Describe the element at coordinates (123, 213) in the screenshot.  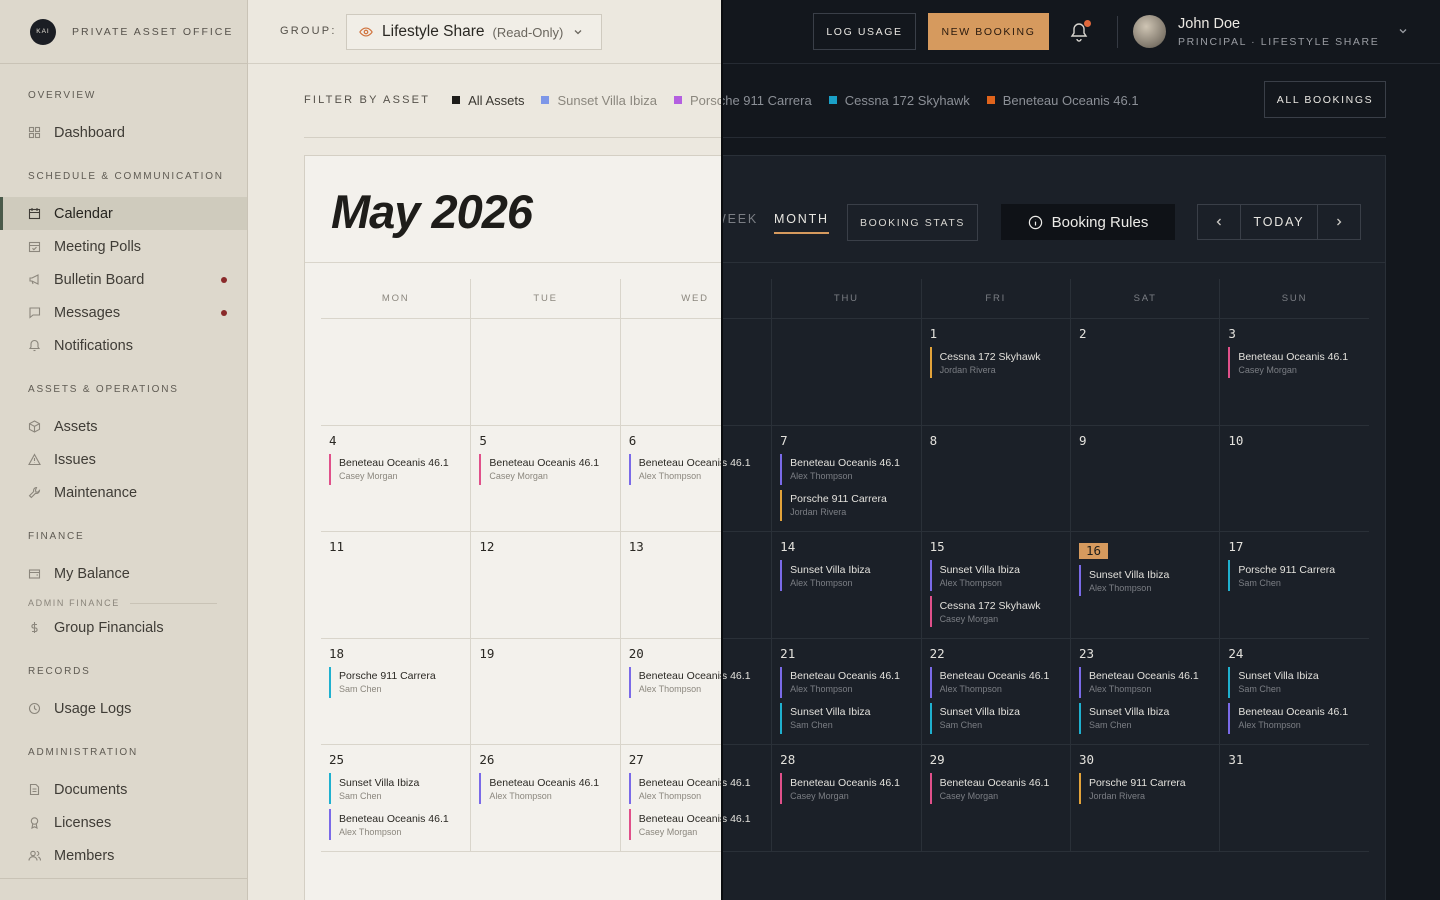
I see `sidebar-item-calendar: Calendar` at that location.